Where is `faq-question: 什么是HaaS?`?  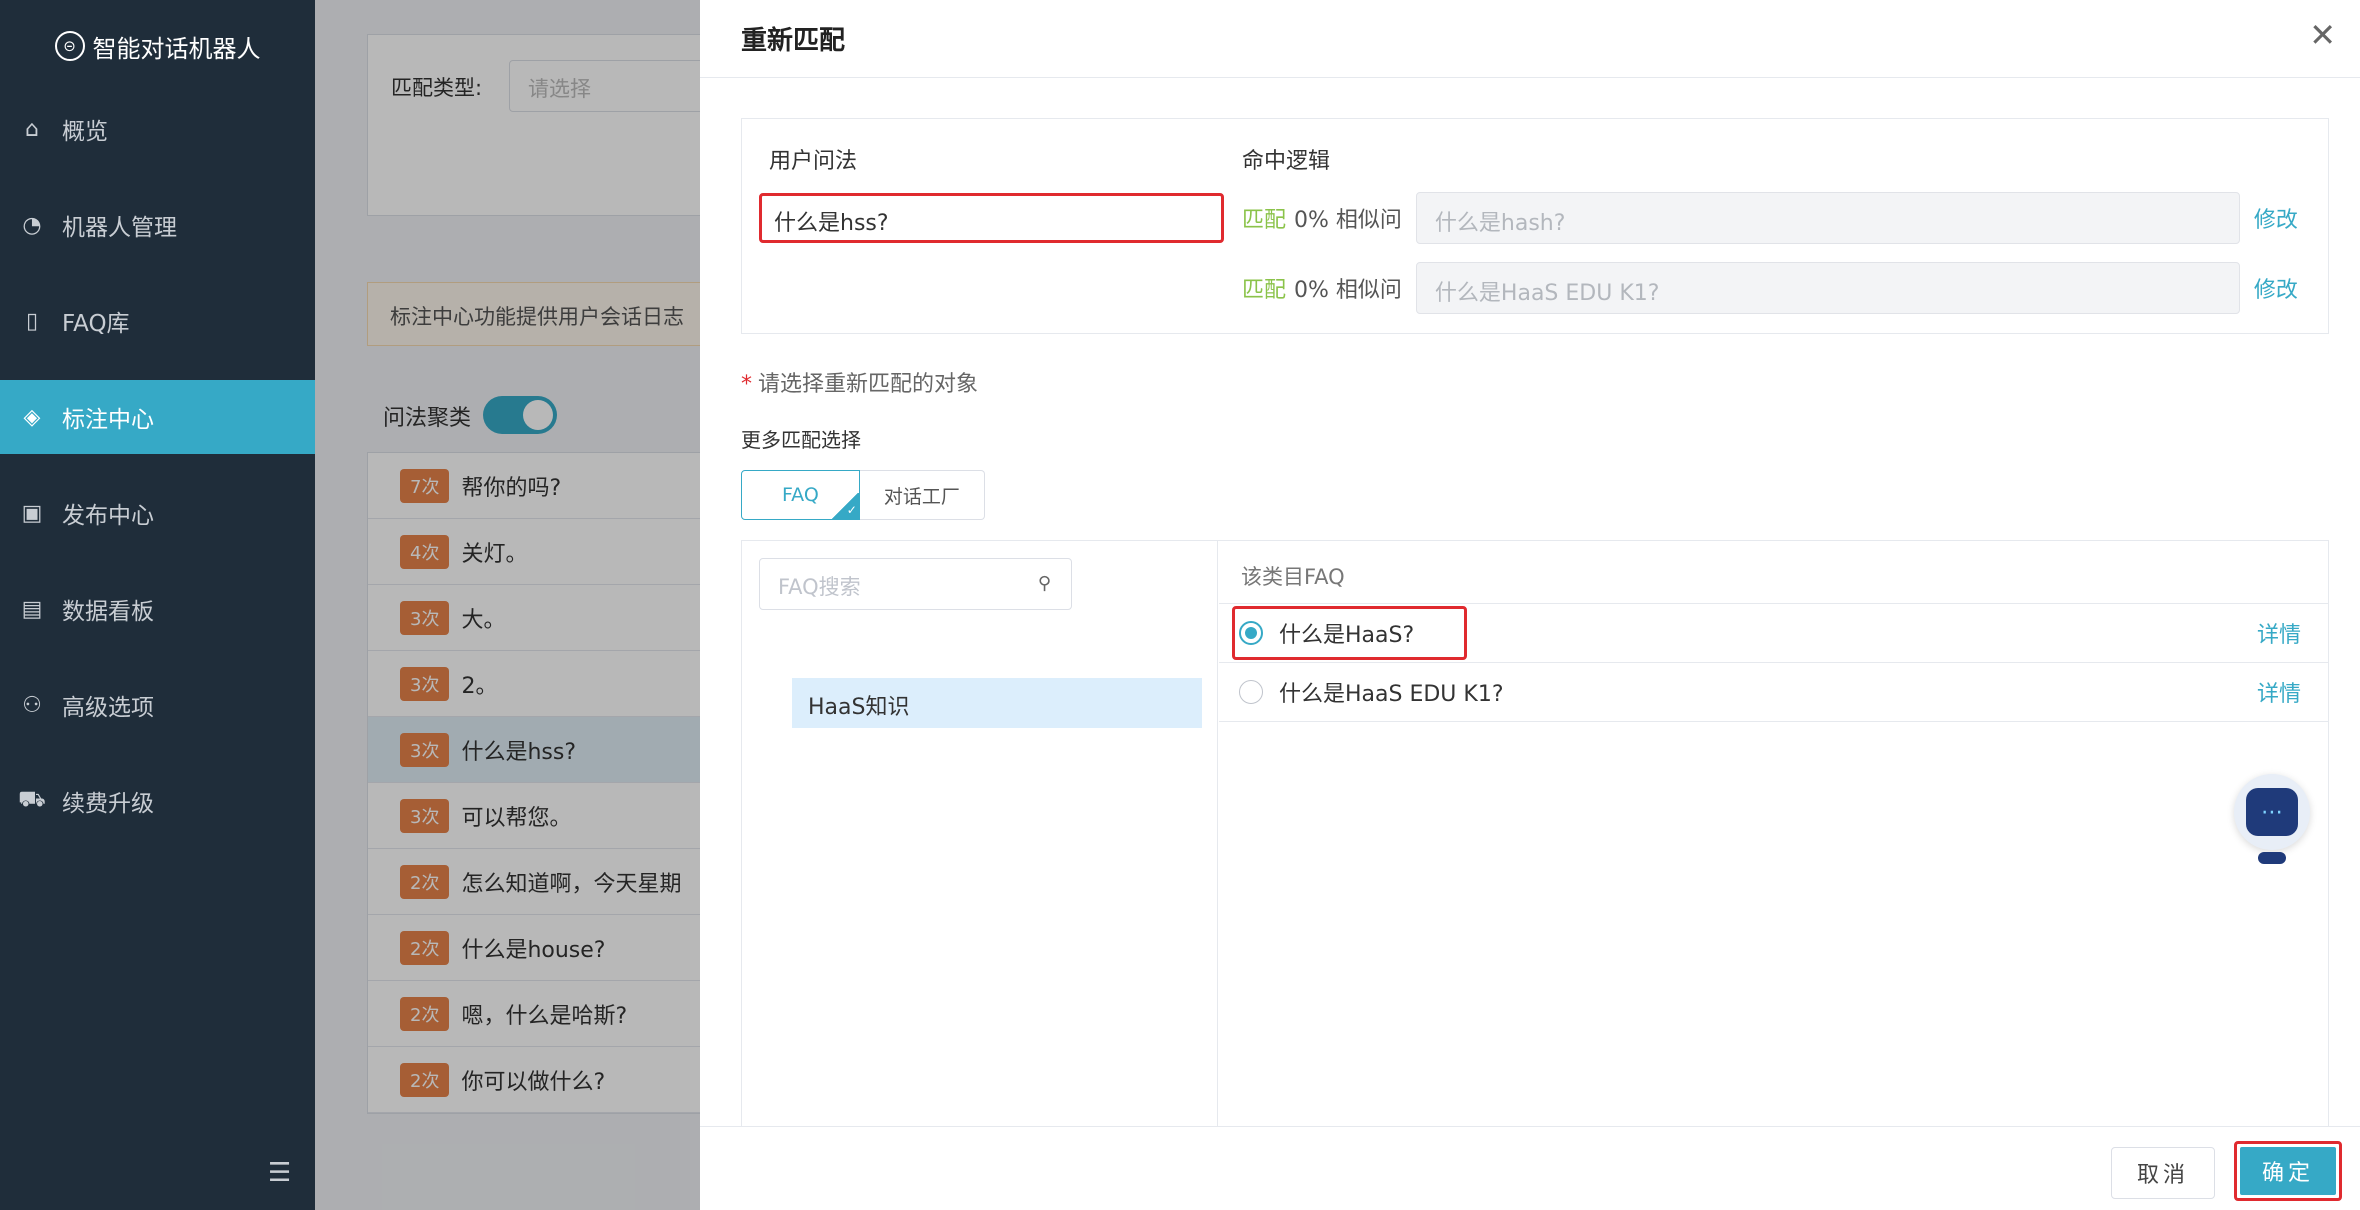
faq-question: 什么是HaaS? is located at coordinates (1347, 635).